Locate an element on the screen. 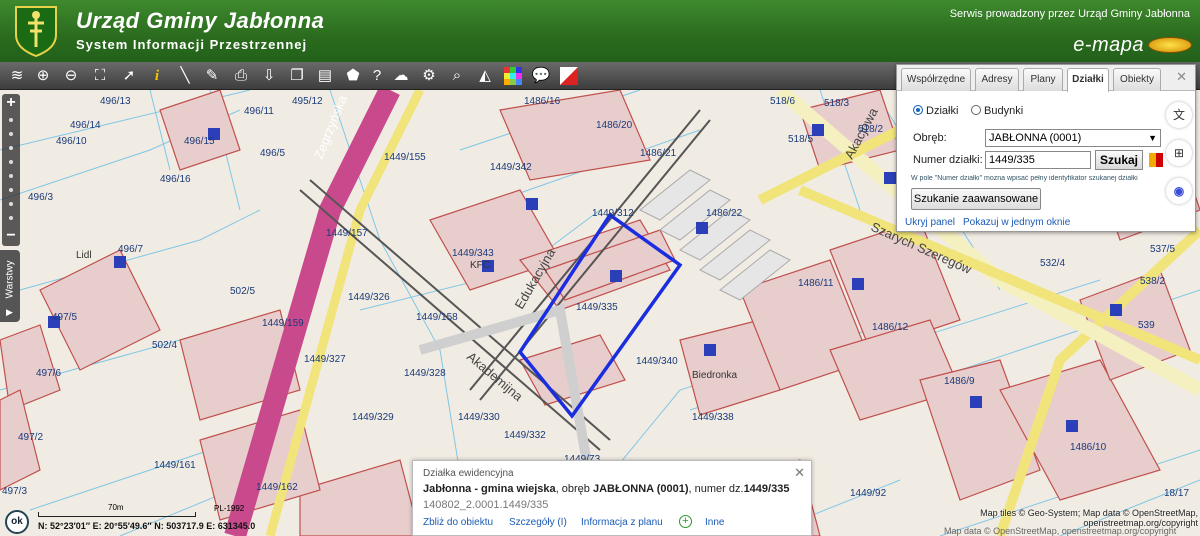 This screenshot has width=1200, height=536. parcel-label: 18/17 is located at coordinates (1176, 493).